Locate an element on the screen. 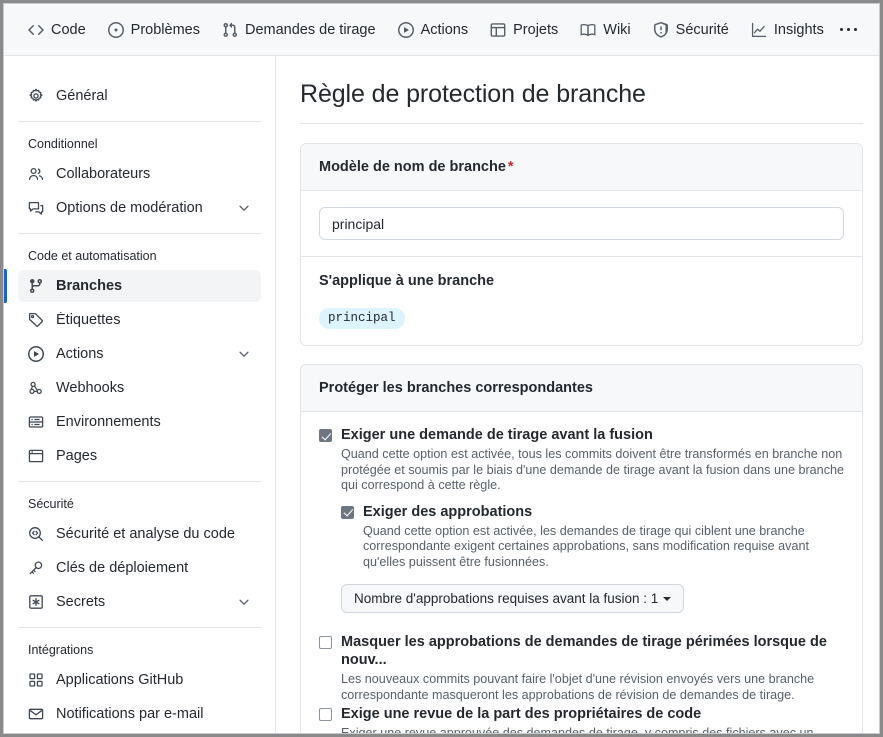 This screenshot has height=737, width=883. sidebar-item-label: Notifications par e-mail is located at coordinates (130, 714).